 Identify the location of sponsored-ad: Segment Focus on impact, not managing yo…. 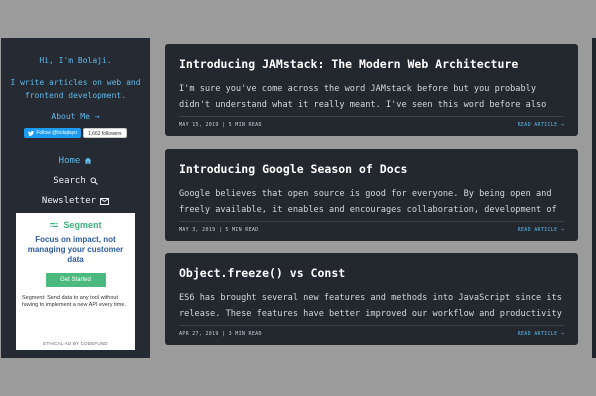
(75, 281).